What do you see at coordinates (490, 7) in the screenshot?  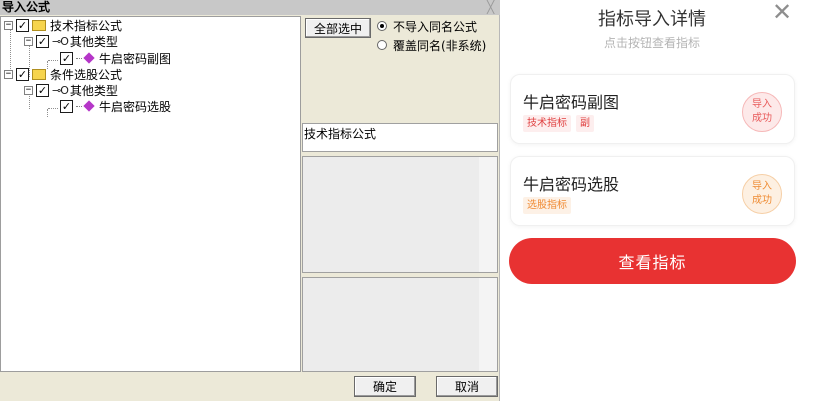 I see `dialog-close-icon: ╳` at bounding box center [490, 7].